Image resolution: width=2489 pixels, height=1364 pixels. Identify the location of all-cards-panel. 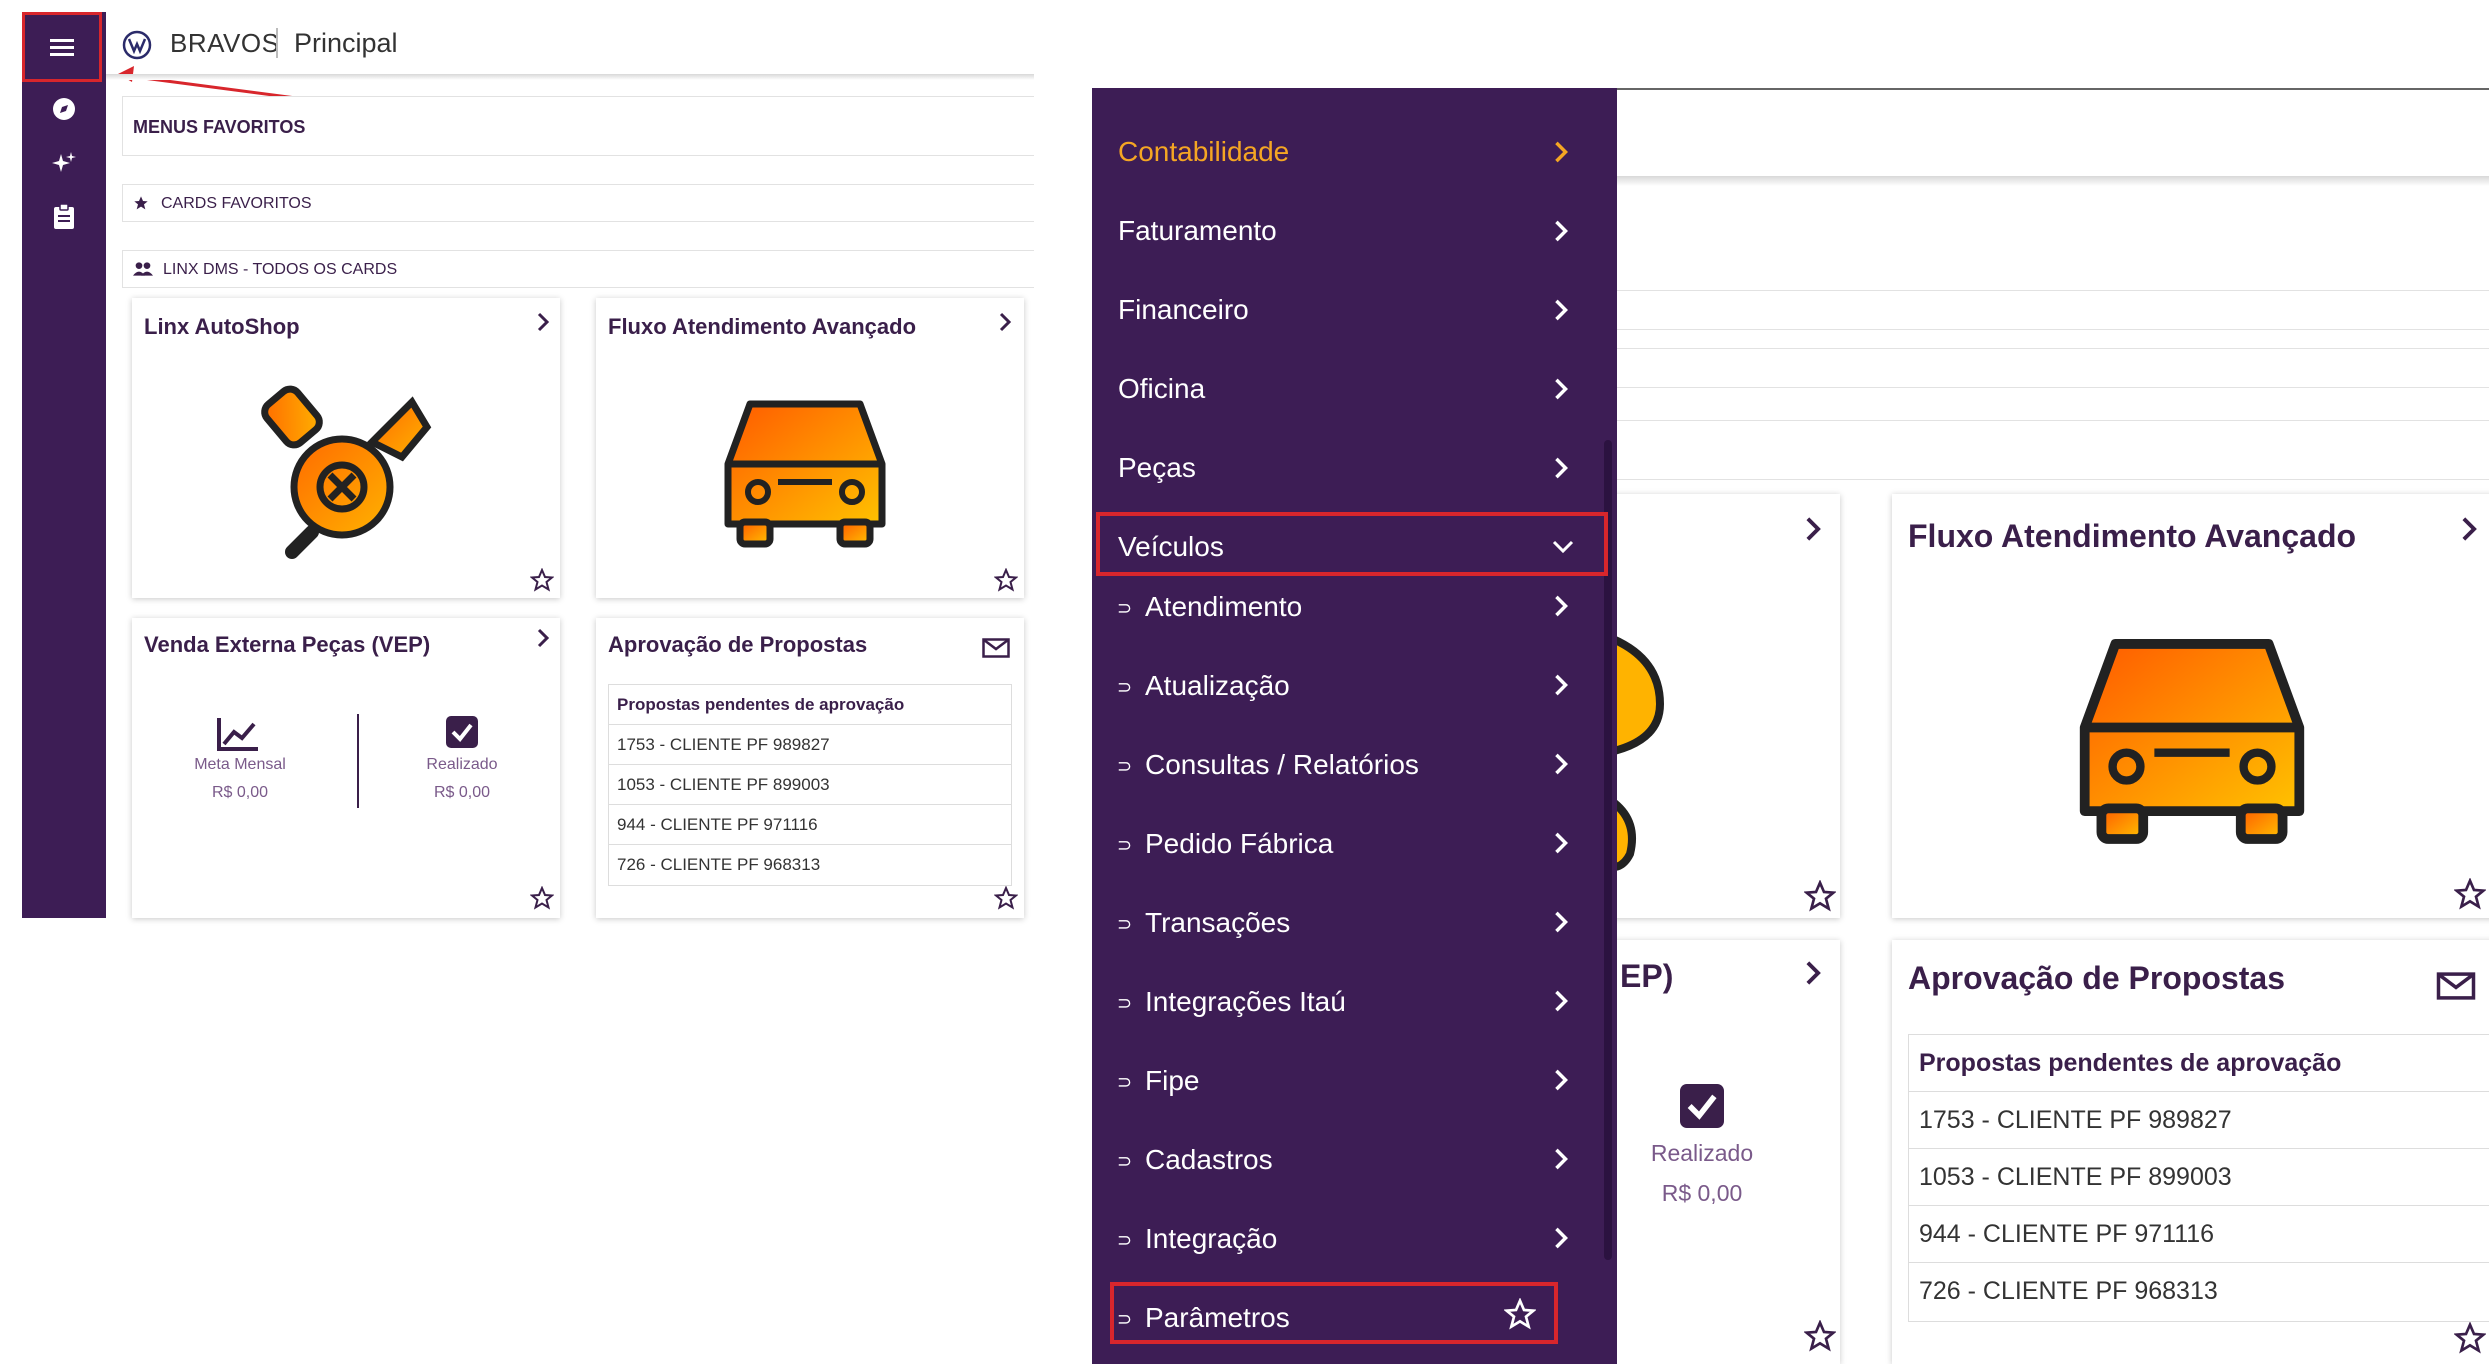
(2053, 368).